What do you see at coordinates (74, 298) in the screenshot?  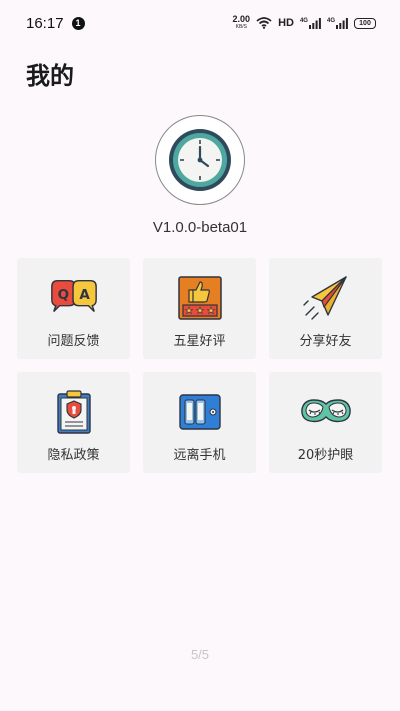 I see `qa-bubbles-icon: Q A` at bounding box center [74, 298].